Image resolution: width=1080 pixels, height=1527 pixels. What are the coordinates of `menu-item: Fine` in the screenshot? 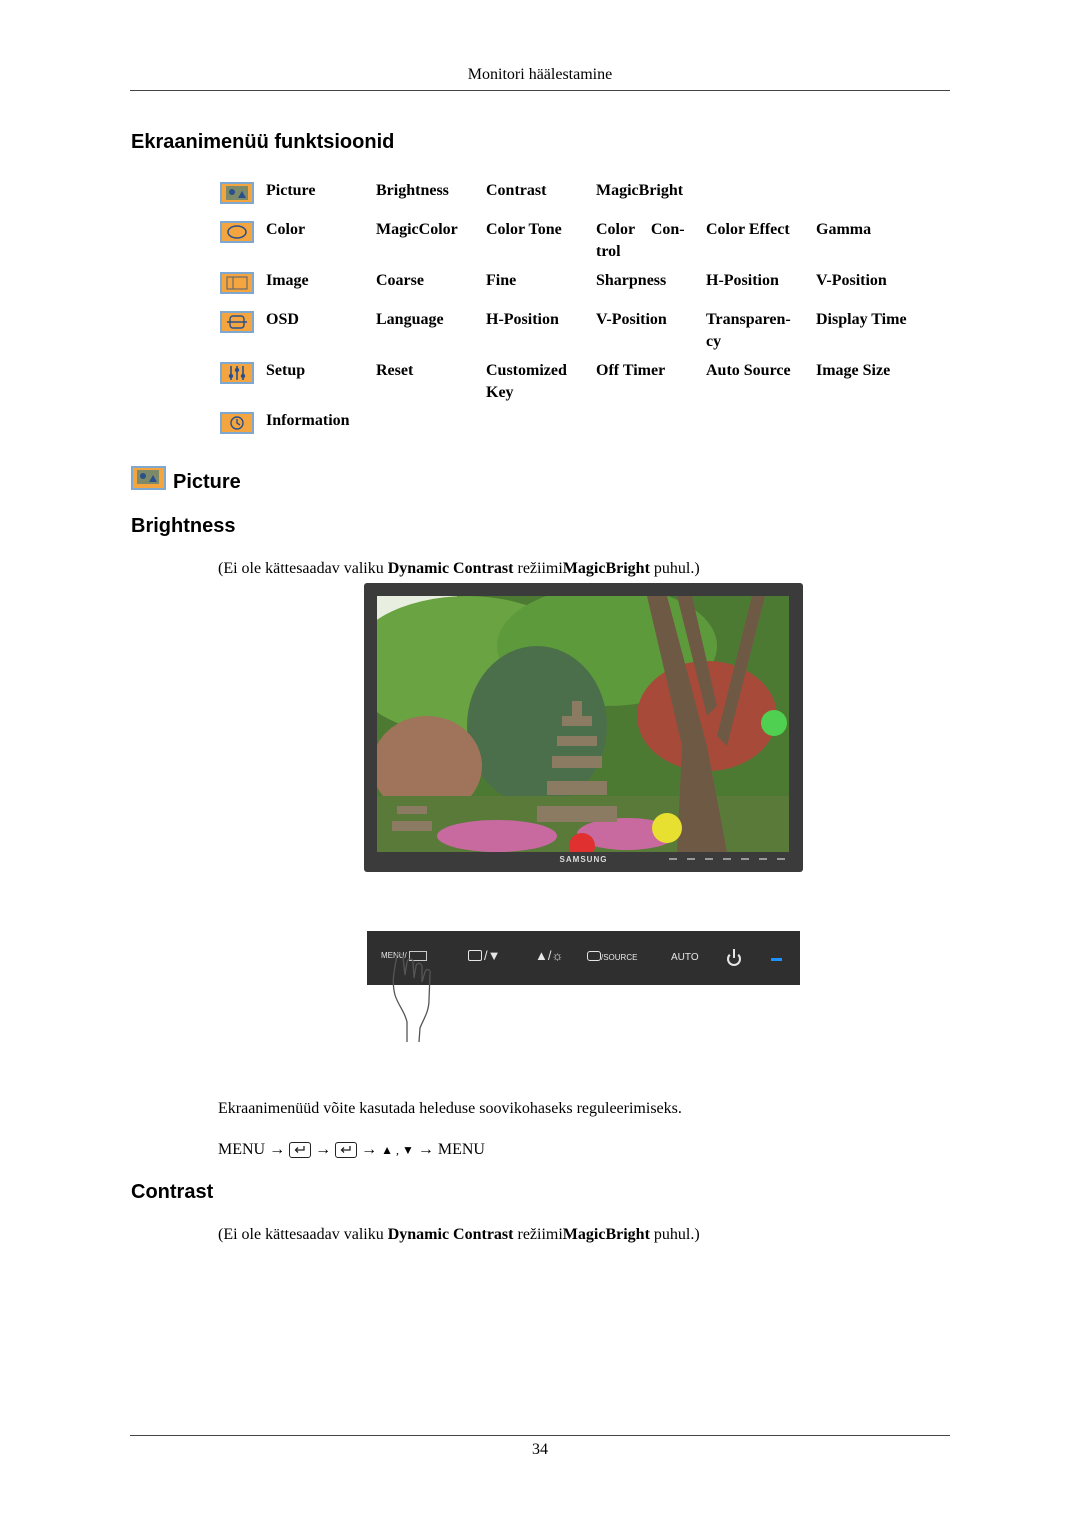 It's located at (501, 280).